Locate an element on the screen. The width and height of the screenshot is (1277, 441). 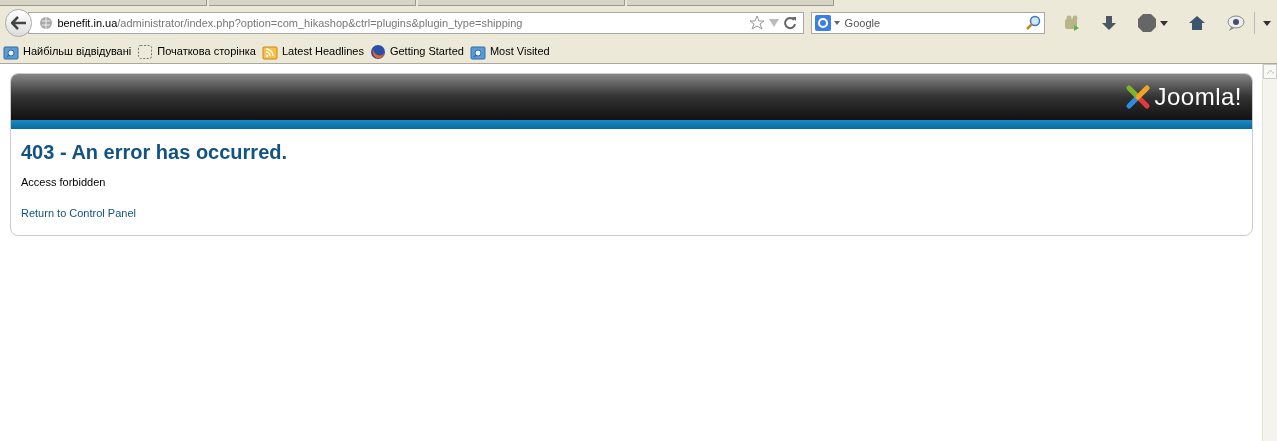
back-button is located at coordinates (19, 23).